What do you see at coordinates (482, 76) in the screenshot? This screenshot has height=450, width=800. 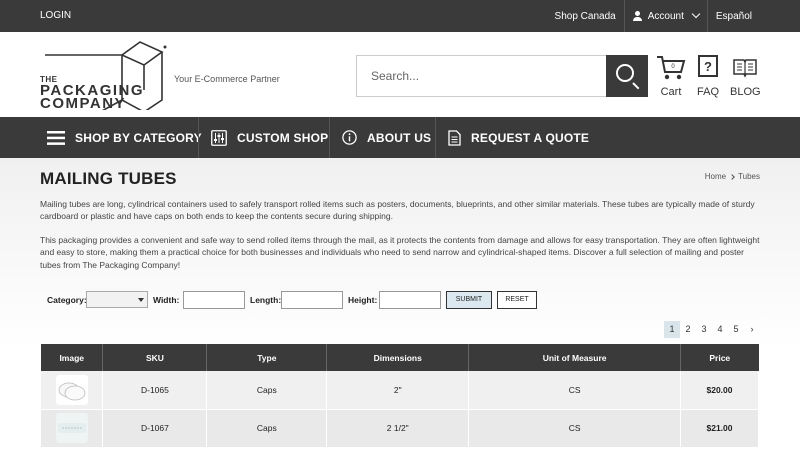 I see `search-input` at bounding box center [482, 76].